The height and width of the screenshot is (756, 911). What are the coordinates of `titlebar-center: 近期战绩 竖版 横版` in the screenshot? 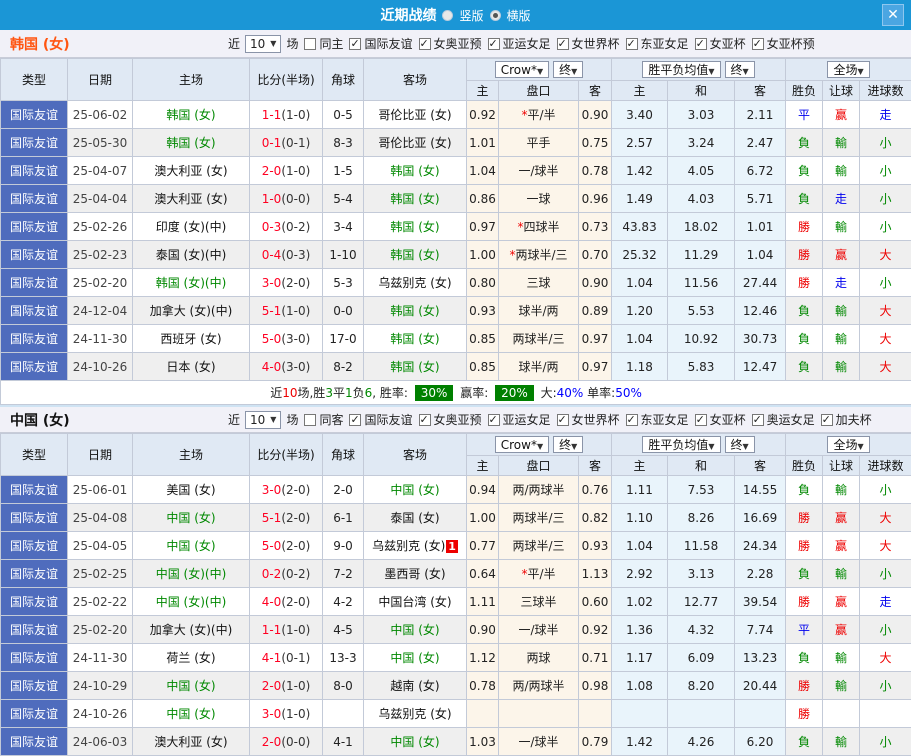 It's located at (455, 15).